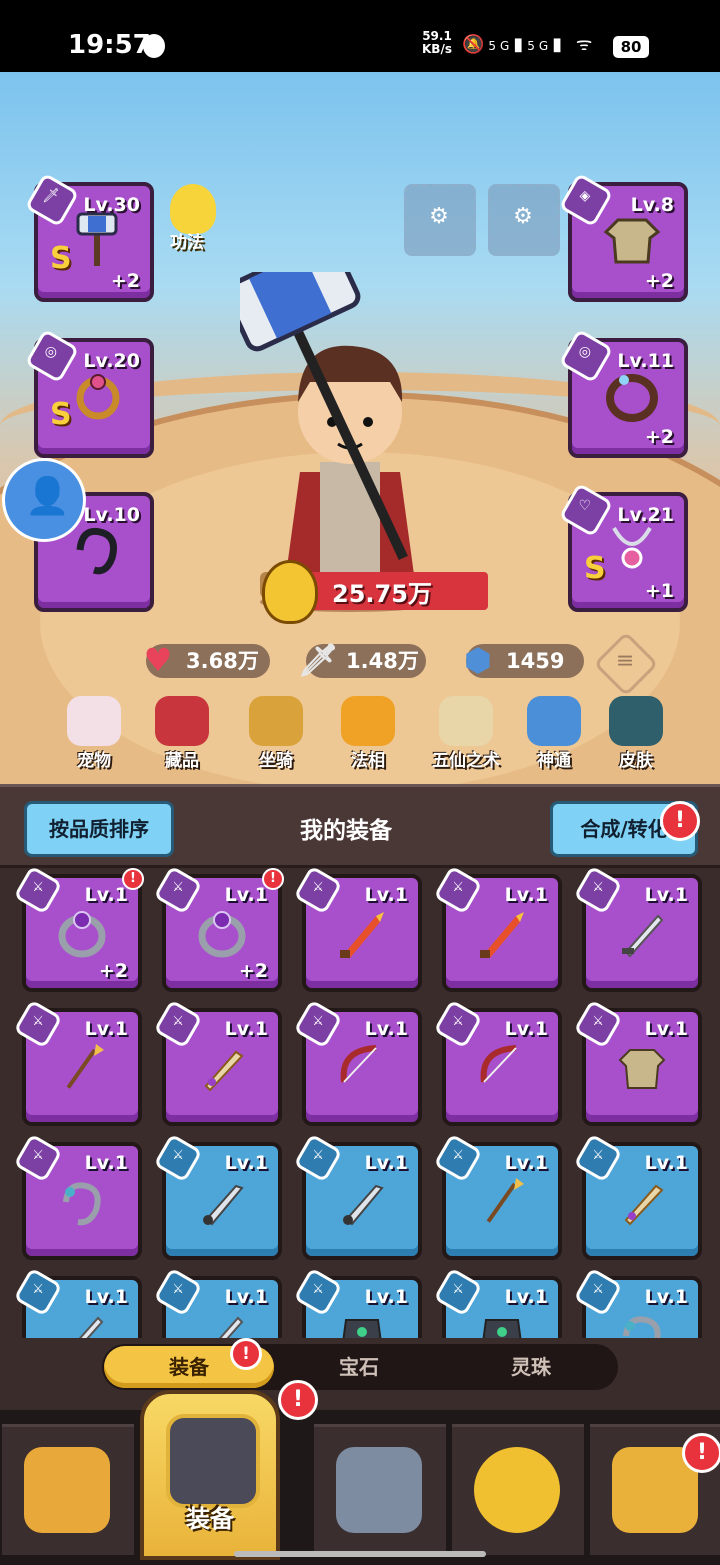 This screenshot has height=1565, width=720. I want to click on empty-slot-1: ⚙, so click(440, 220).